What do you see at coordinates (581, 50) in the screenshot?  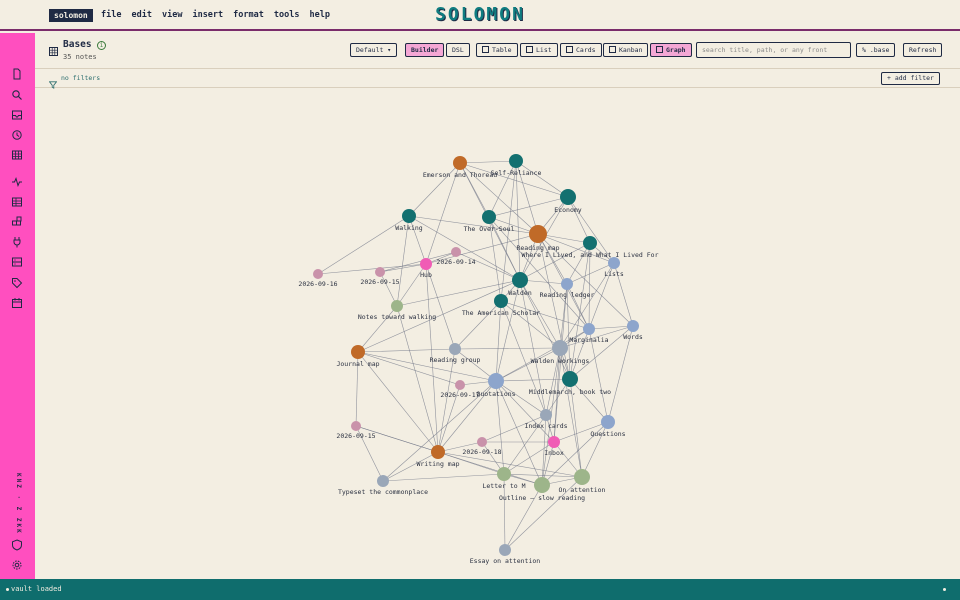 I see `view-cards-button: Cards` at bounding box center [581, 50].